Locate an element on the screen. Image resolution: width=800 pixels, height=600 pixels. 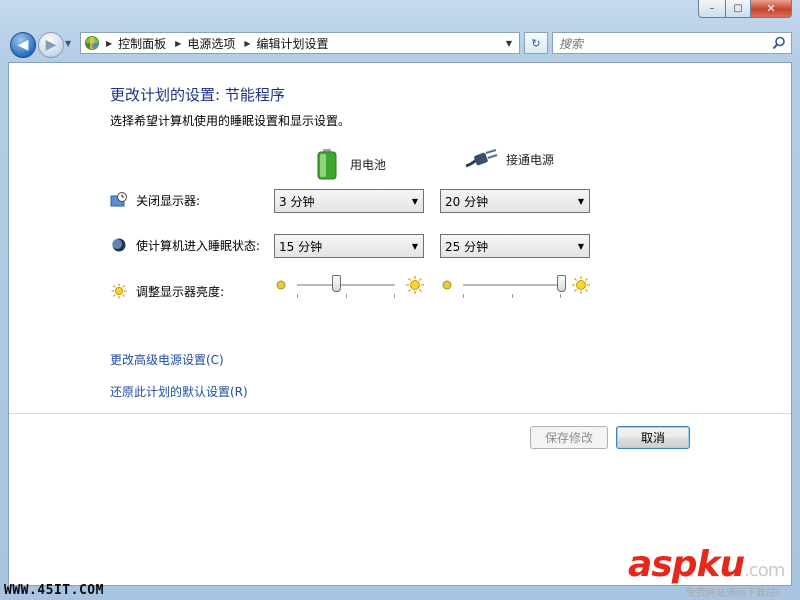
recent-pages-button: ▼ is located at coordinates (68, 43).